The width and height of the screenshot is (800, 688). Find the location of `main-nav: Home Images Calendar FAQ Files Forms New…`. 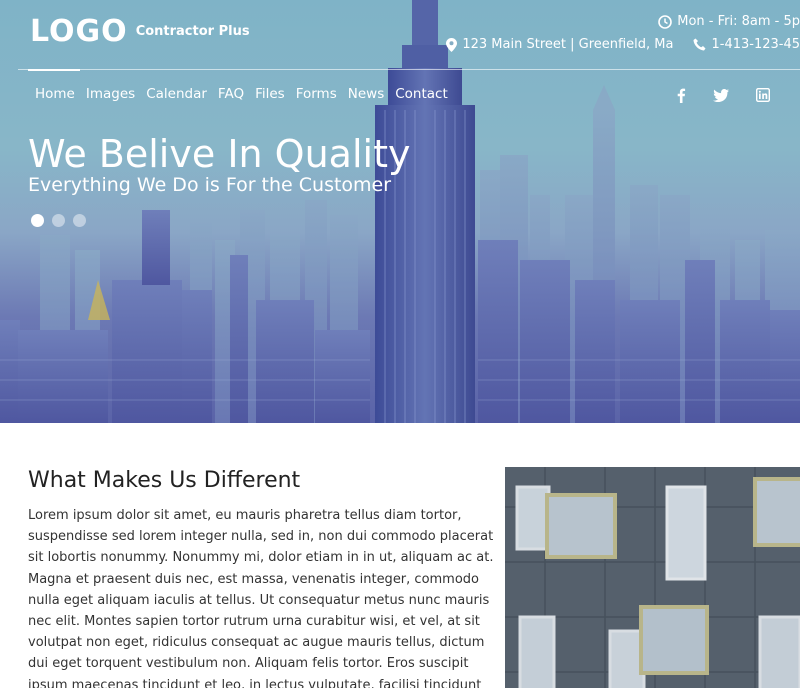

main-nav: Home Images Calendar FAQ Files Forms New… is located at coordinates (241, 94).